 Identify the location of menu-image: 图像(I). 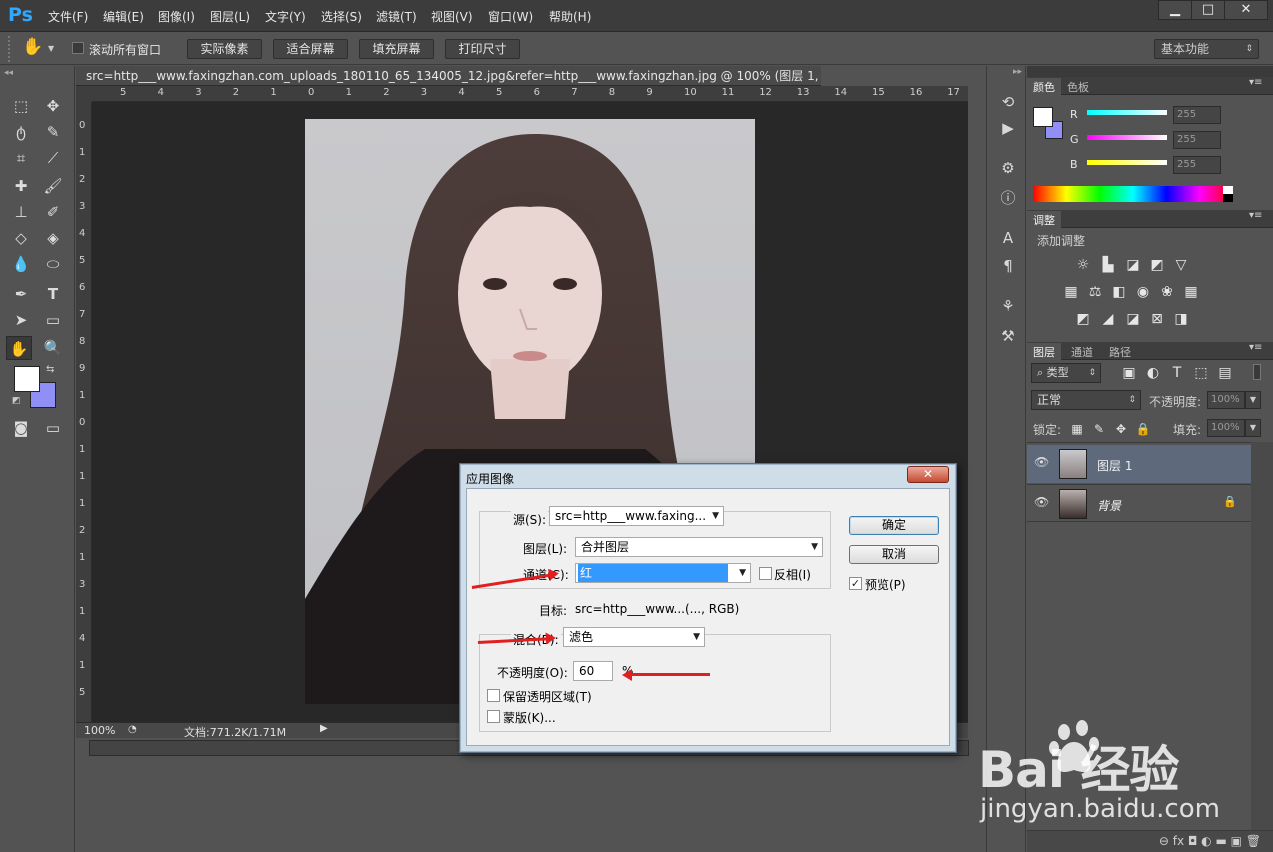
(176, 16).